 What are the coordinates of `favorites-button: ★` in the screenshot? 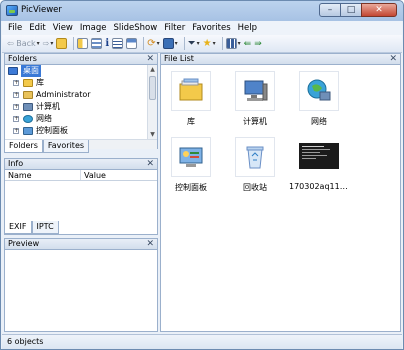 It's located at (209, 44).